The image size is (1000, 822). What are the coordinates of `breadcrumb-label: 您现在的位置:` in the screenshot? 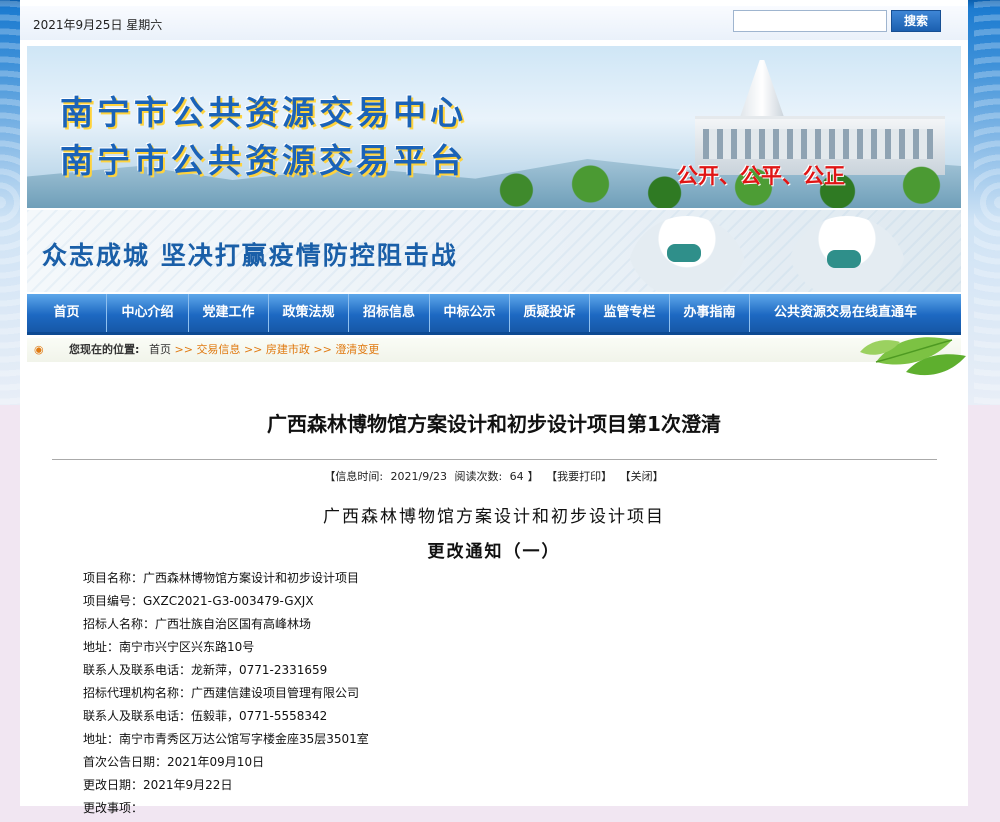 It's located at (104, 349).